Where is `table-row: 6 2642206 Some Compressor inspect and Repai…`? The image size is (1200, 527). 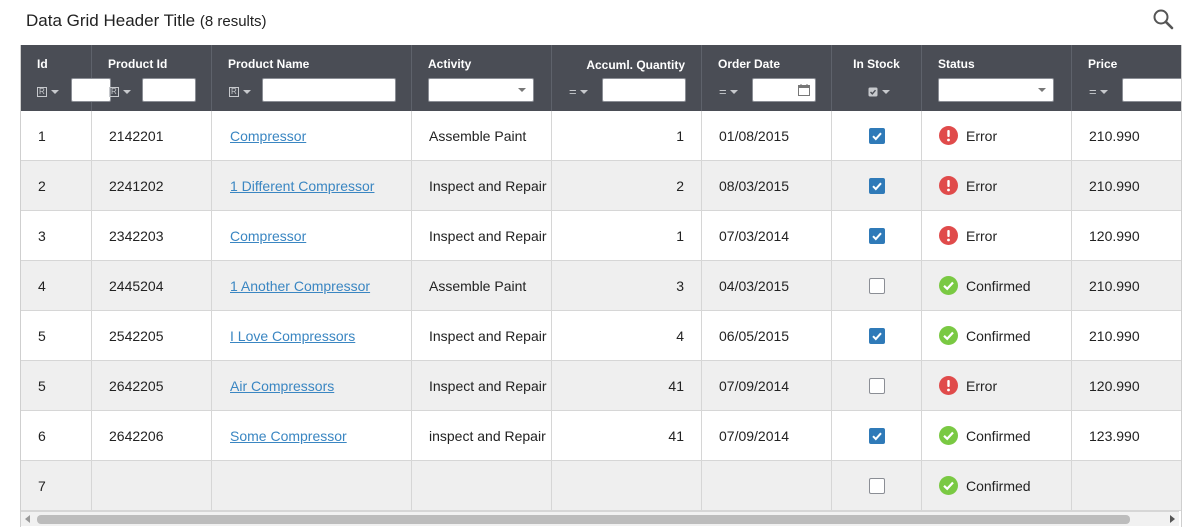
table-row: 6 2642206 Some Compressor inspect and Repai… is located at coordinates (601, 436).